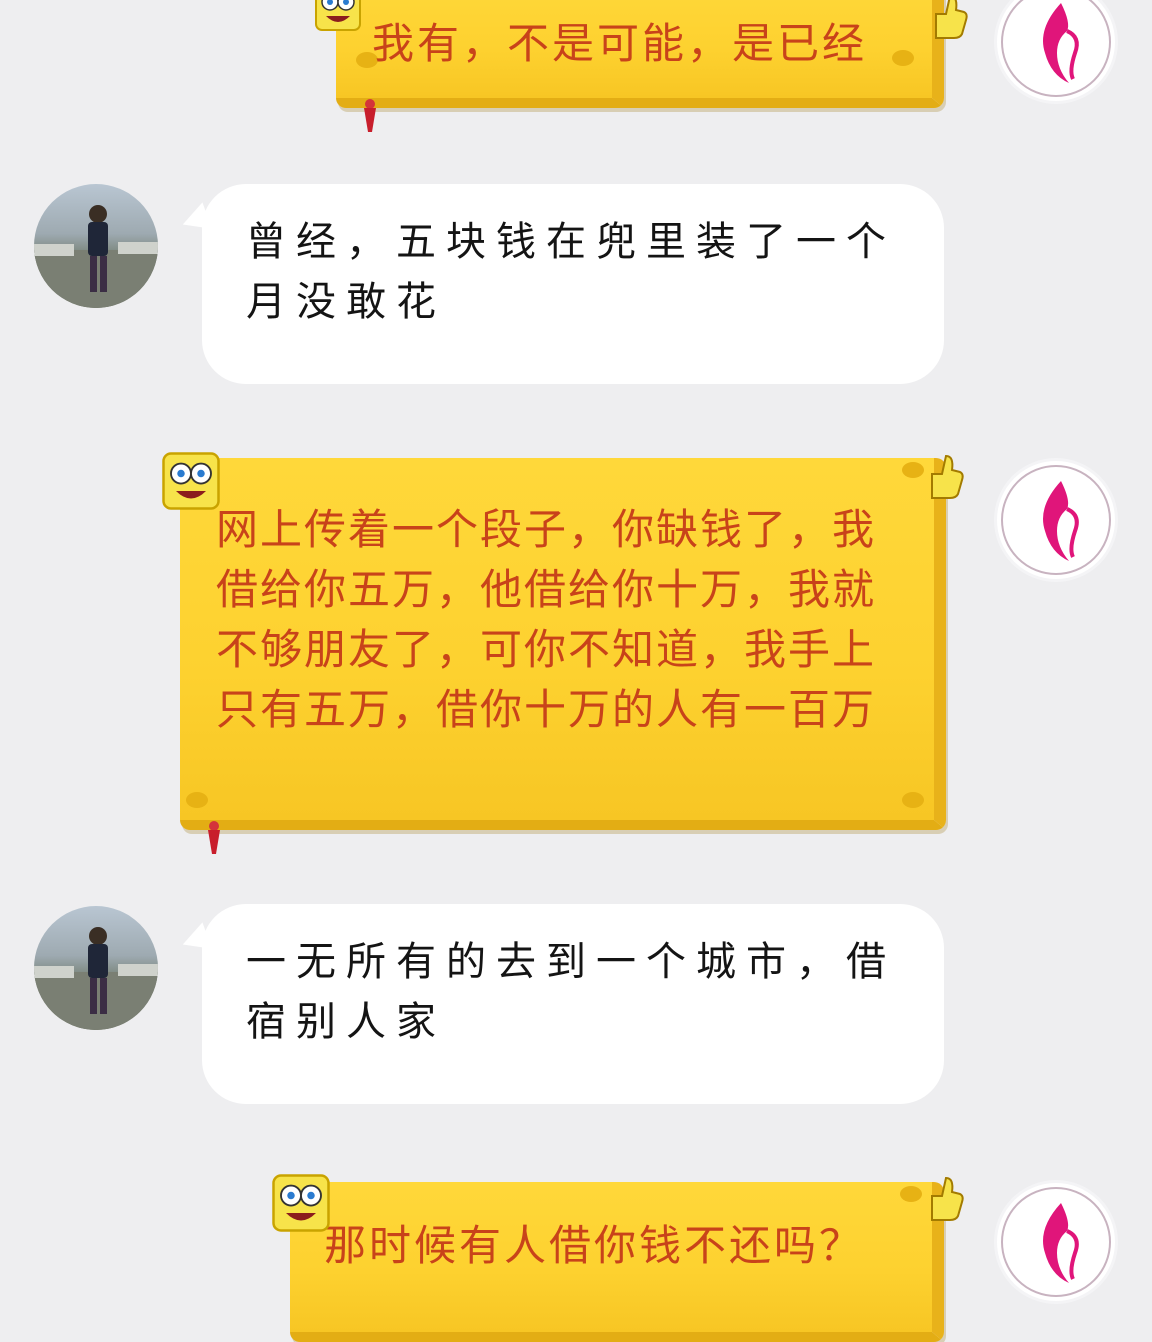 The height and width of the screenshot is (1342, 1152). I want to click on chat-bubble-yellow: 我有，不是可能，是已经, so click(640, 54).